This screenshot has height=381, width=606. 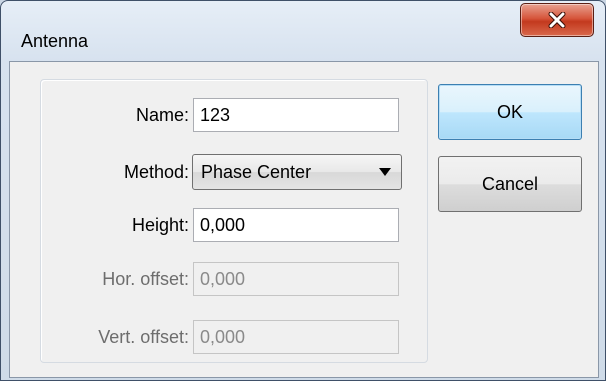 I want to click on name-label: Name:, so click(x=162, y=115).